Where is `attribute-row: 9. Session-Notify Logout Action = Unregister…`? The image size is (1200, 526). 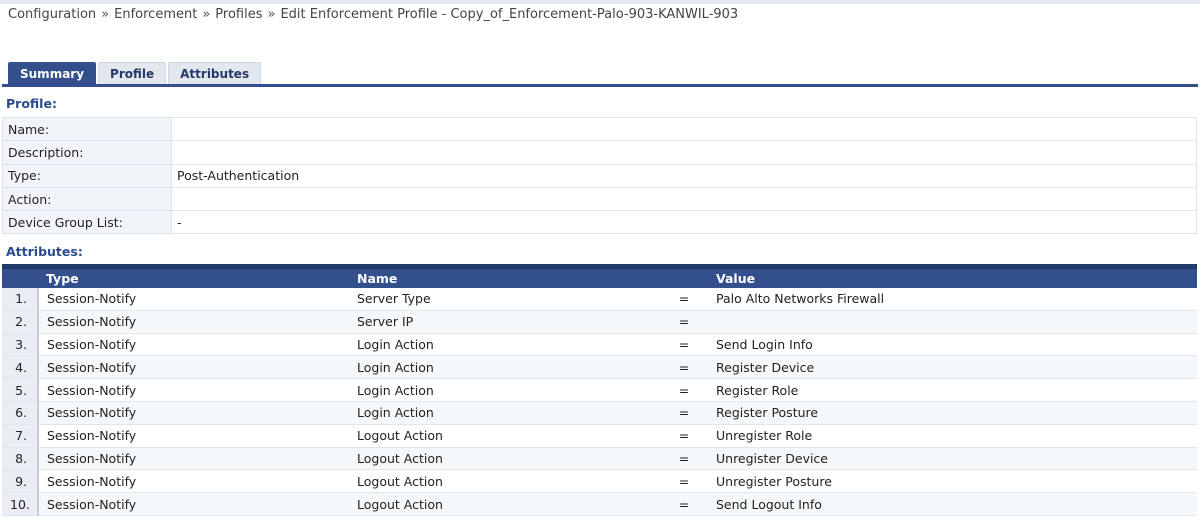 attribute-row: 9. Session-Notify Logout Action = Unregister… is located at coordinates (599, 481).